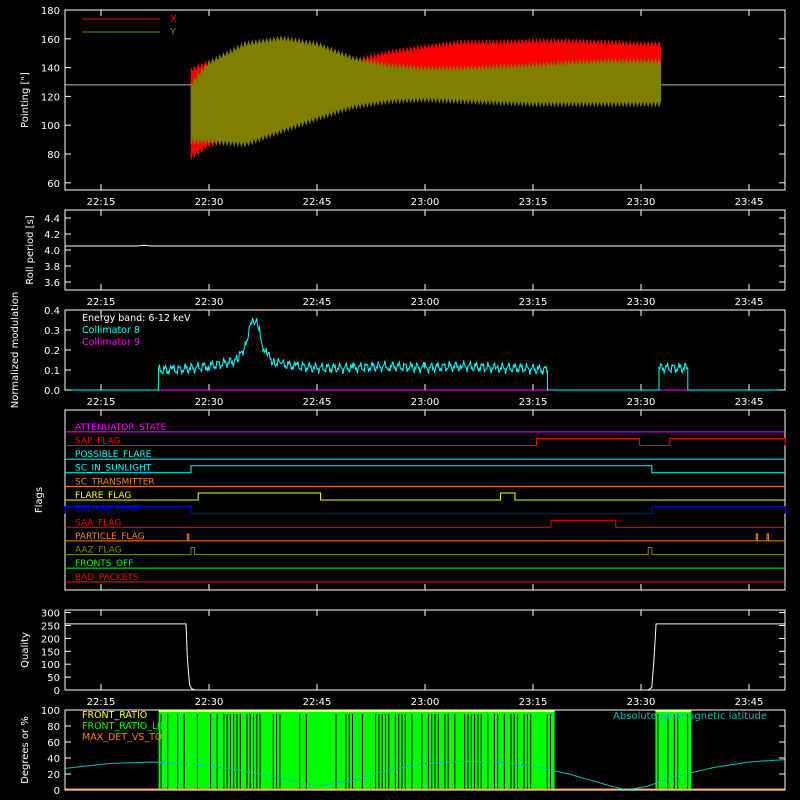 This screenshot has width=800, height=800. I want to click on legend-front-ratio-line: FRONT_RATIO_LINE, so click(127, 726).